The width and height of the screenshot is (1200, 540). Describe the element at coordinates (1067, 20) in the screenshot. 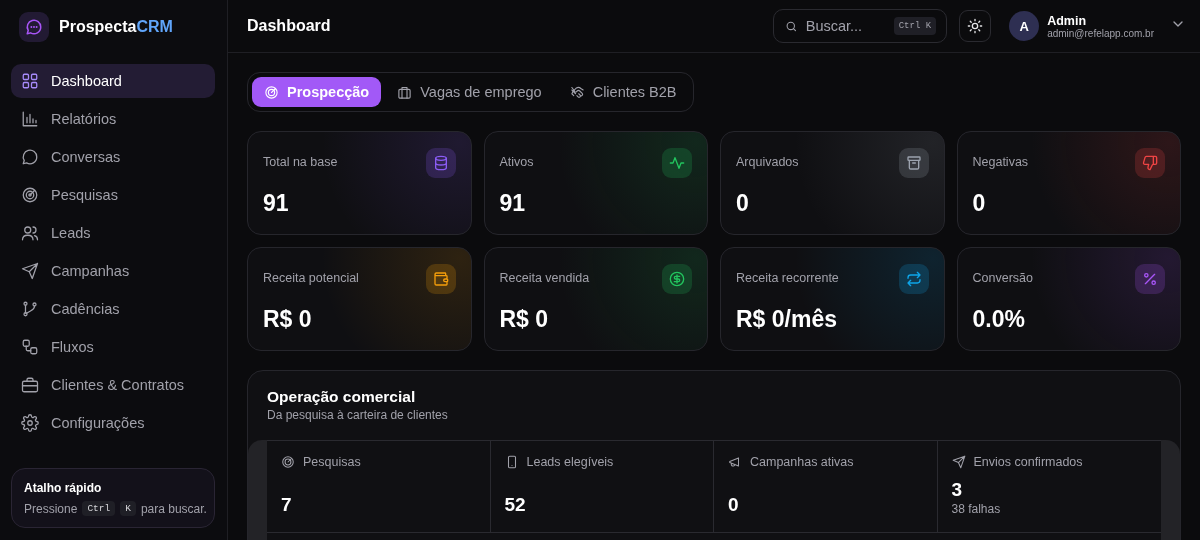

I see `user-name: Admin` at that location.